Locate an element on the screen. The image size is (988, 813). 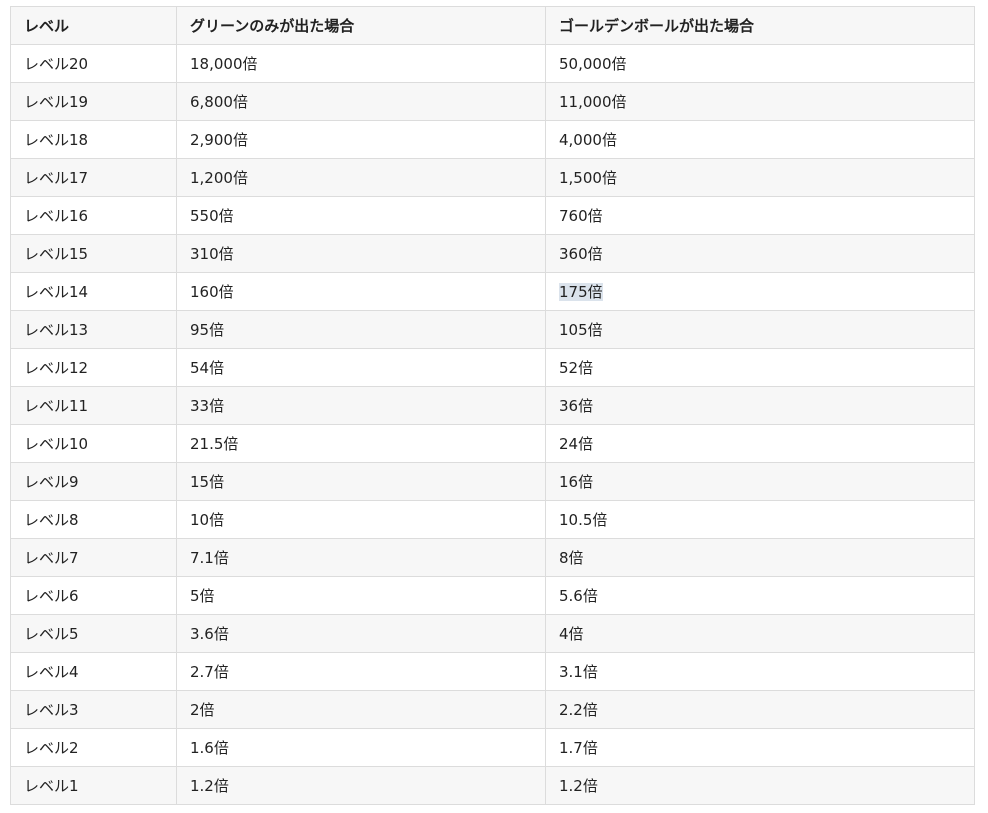
table-row: レベル13 95倍 105倍 is located at coordinates (492, 329).